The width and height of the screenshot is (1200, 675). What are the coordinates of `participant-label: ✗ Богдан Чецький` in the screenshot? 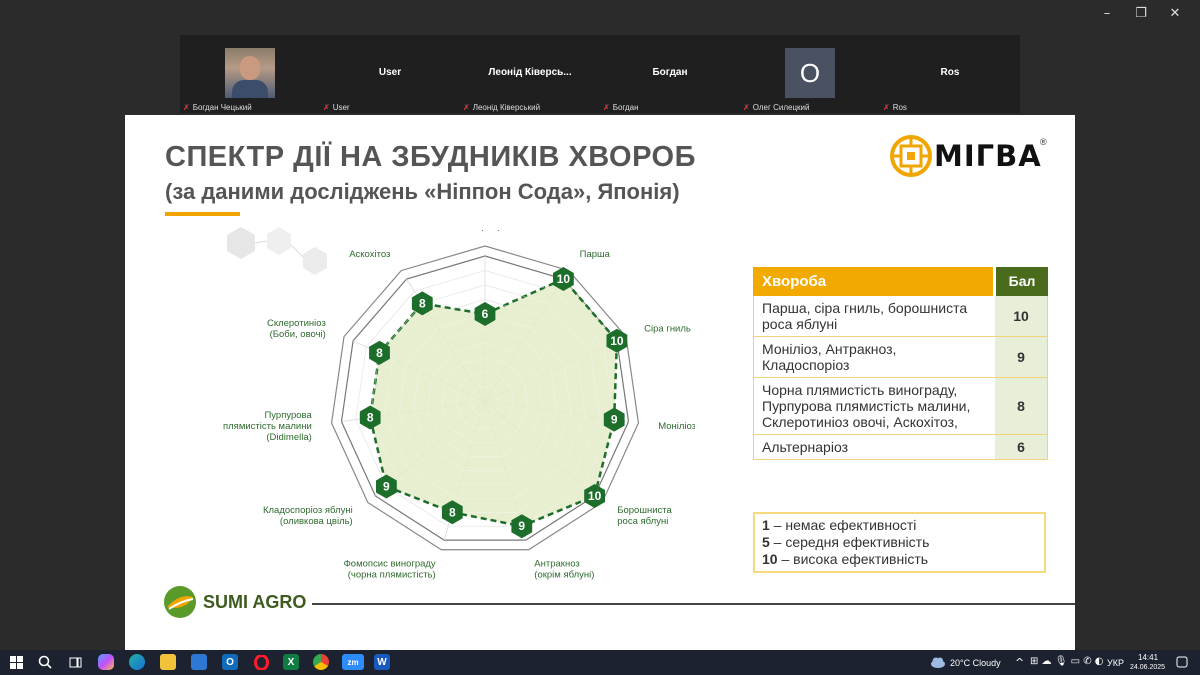 It's located at (217, 107).